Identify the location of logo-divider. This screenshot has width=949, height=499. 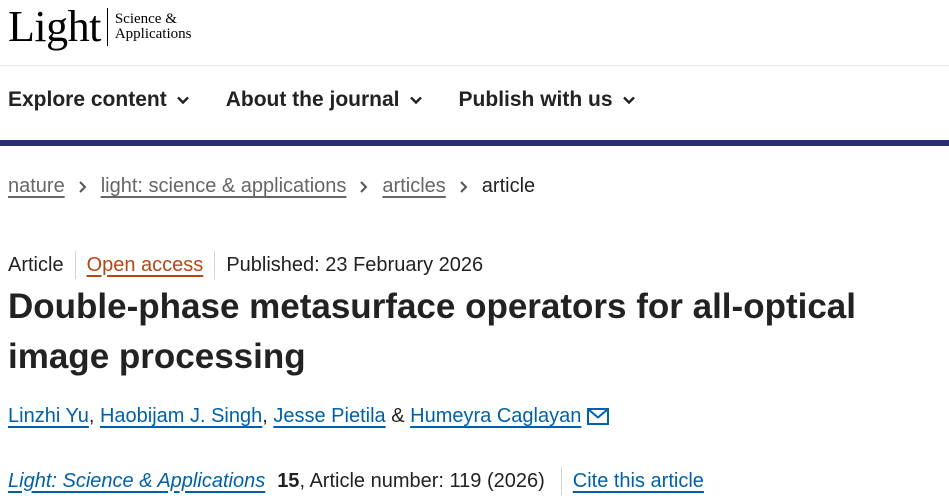
(107, 27).